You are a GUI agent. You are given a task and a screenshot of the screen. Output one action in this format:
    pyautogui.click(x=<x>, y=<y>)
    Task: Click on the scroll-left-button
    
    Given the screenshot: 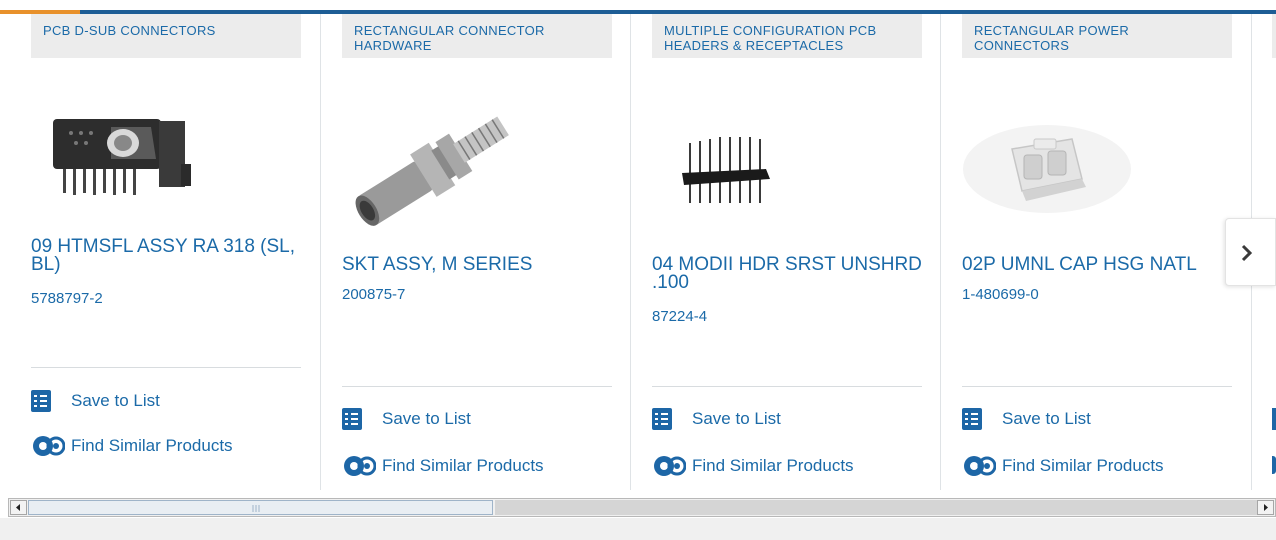 What is the action you would take?
    pyautogui.click(x=18, y=507)
    